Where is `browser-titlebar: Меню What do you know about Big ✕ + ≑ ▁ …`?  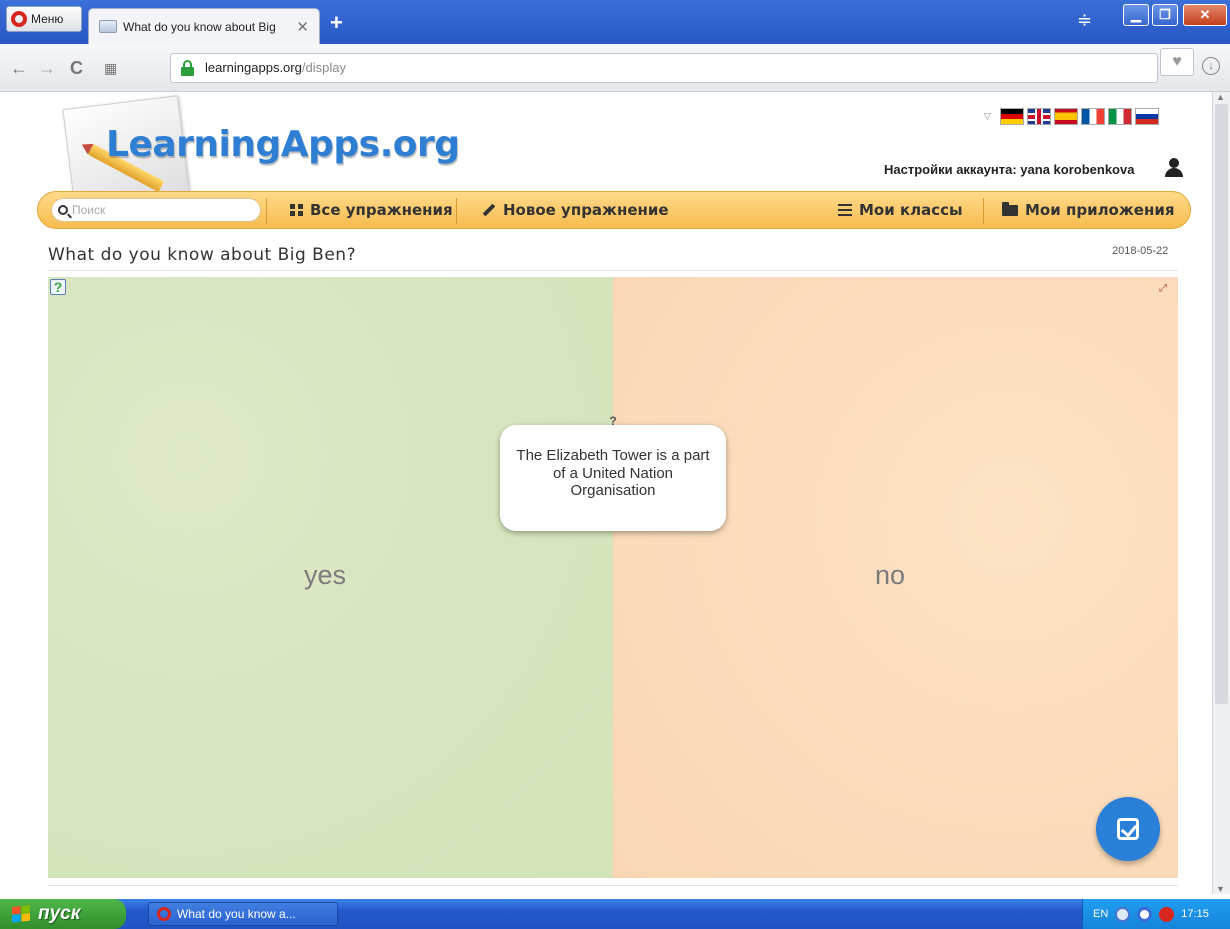 browser-titlebar: Меню What do you know about Big ✕ + ≑ ▁ … is located at coordinates (615, 22).